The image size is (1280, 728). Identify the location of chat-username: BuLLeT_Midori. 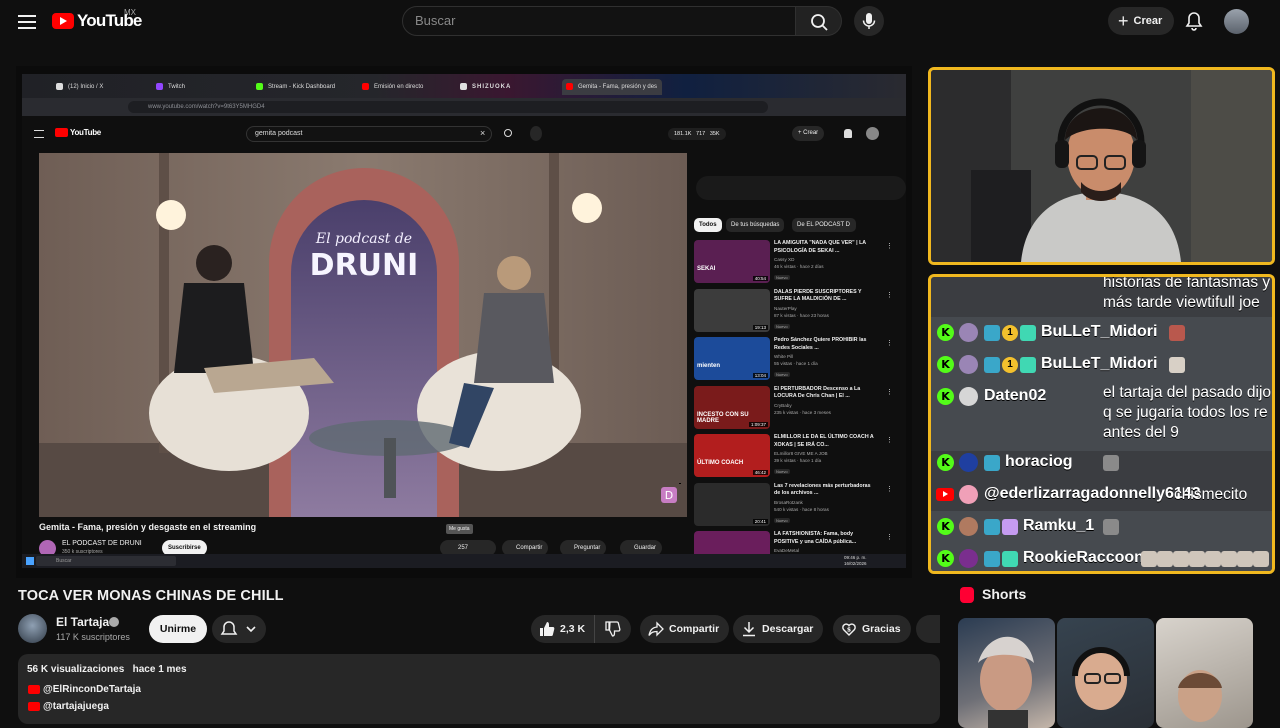
(1099, 363).